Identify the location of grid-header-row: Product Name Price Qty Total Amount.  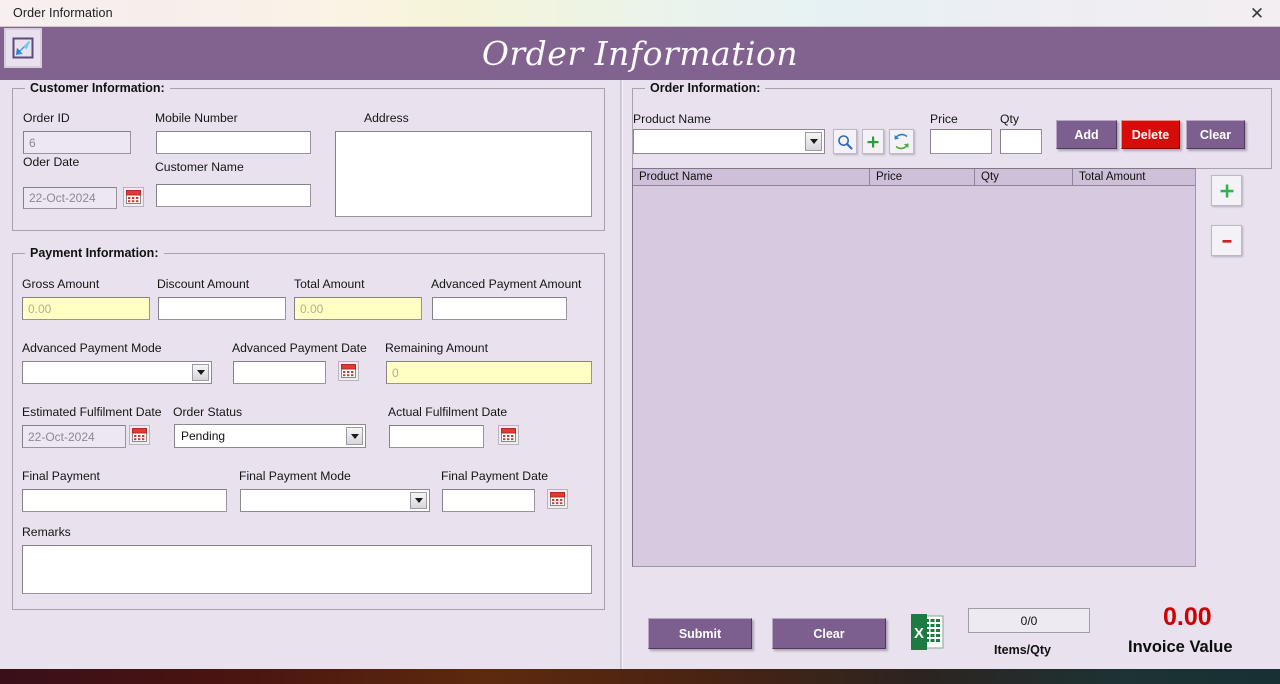
(914, 177).